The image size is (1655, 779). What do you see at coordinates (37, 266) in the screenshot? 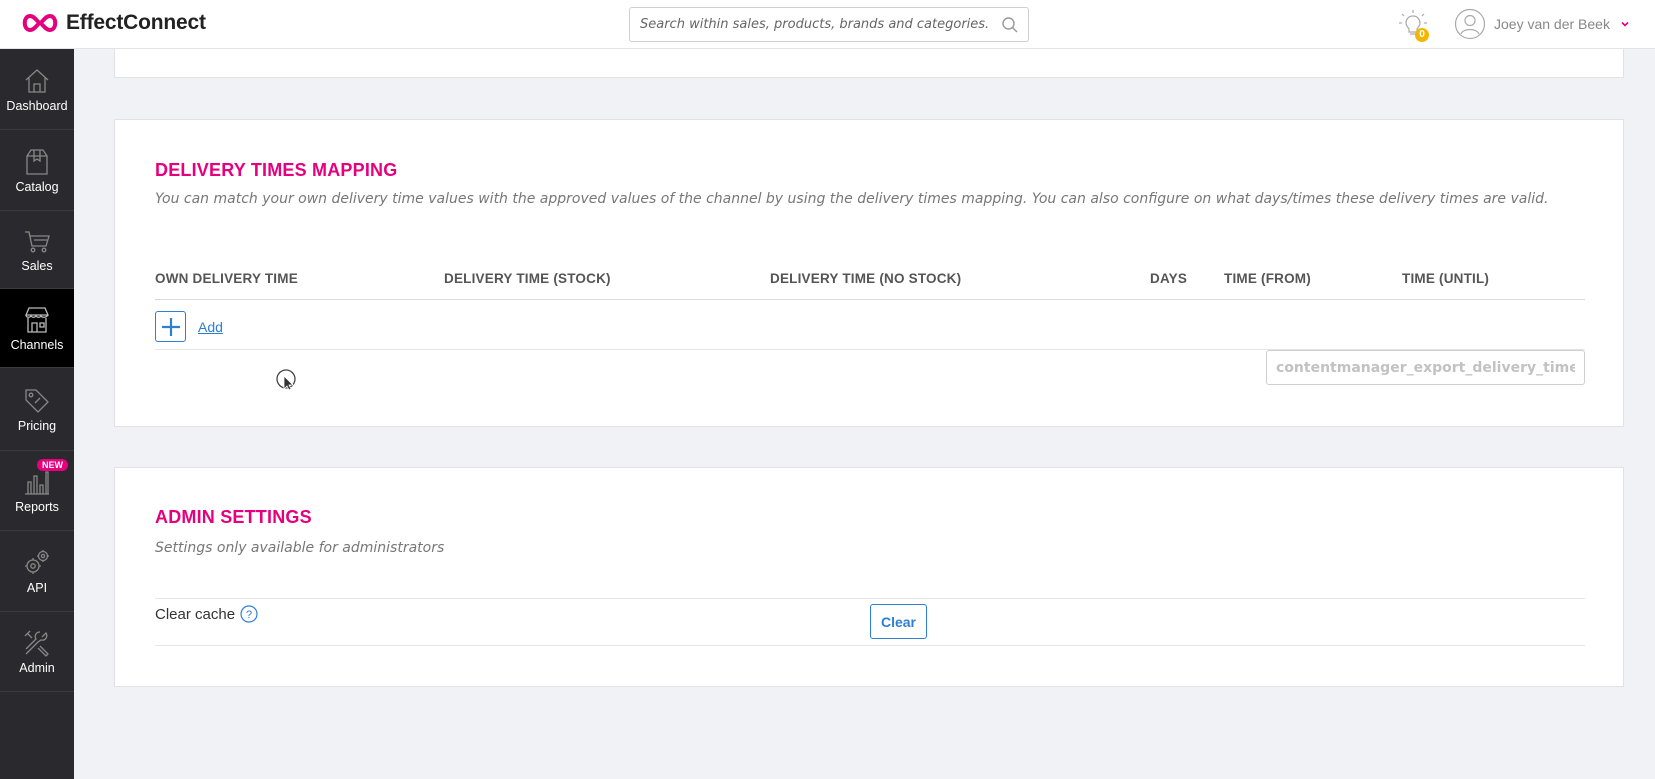
I see `sidebar-item-label: Sales` at bounding box center [37, 266].